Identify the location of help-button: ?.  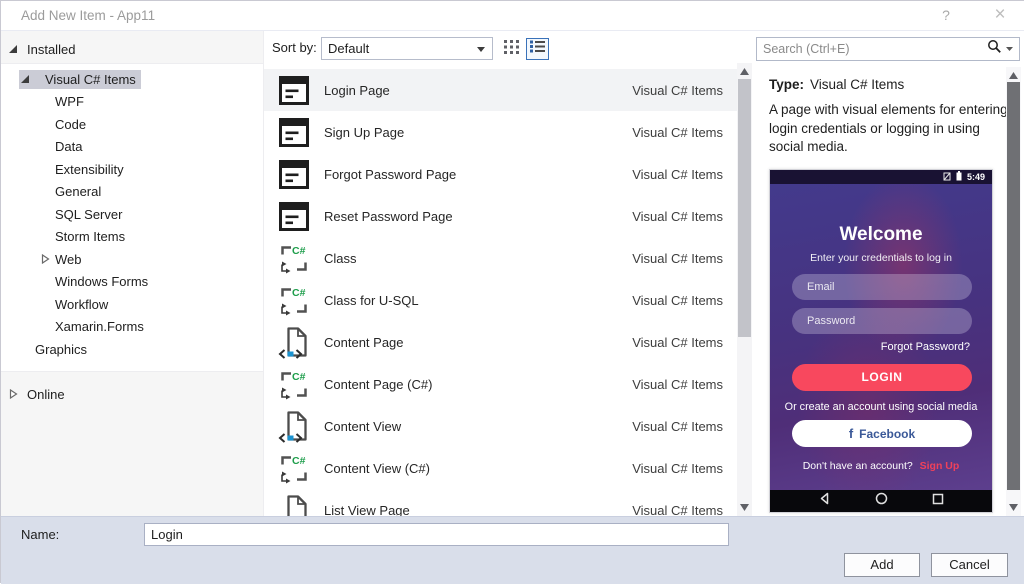
(946, 15).